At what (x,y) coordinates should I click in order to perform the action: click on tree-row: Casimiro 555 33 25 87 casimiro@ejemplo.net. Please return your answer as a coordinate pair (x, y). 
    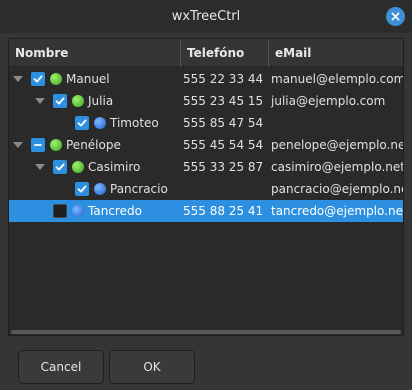
    Looking at the image, I should click on (206, 167).